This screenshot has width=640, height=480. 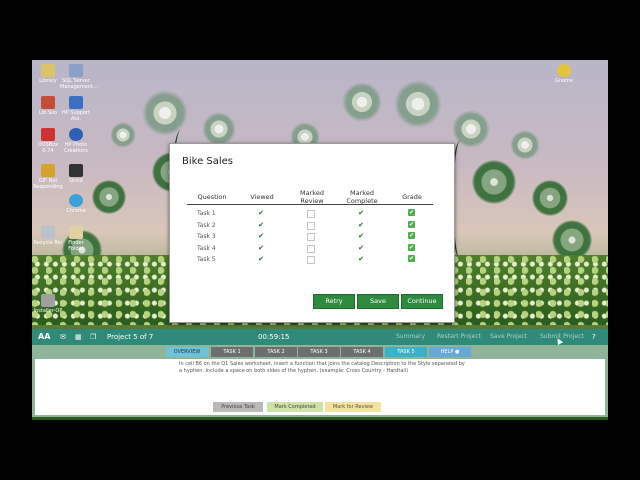 What do you see at coordinates (206, 259) in the screenshot?
I see `task-label: Task 5` at bounding box center [206, 259].